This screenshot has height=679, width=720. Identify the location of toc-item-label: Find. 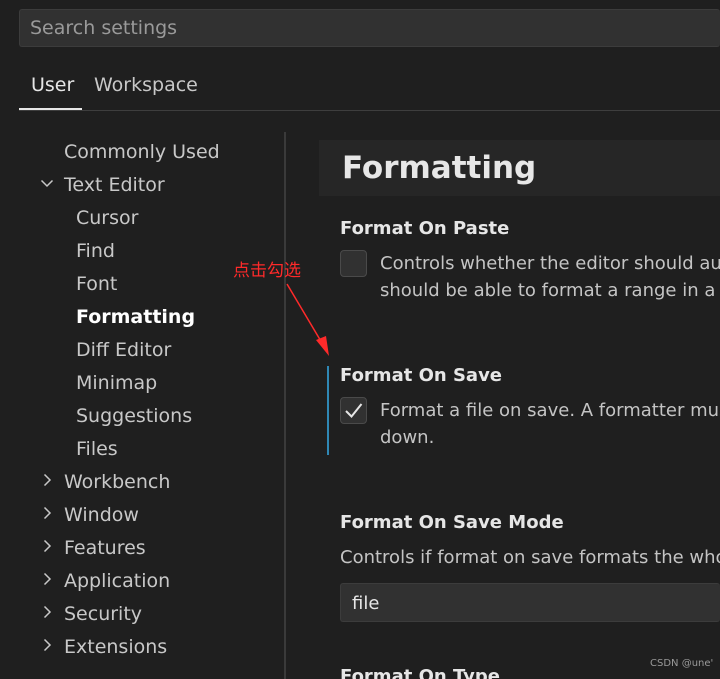
(95, 251).